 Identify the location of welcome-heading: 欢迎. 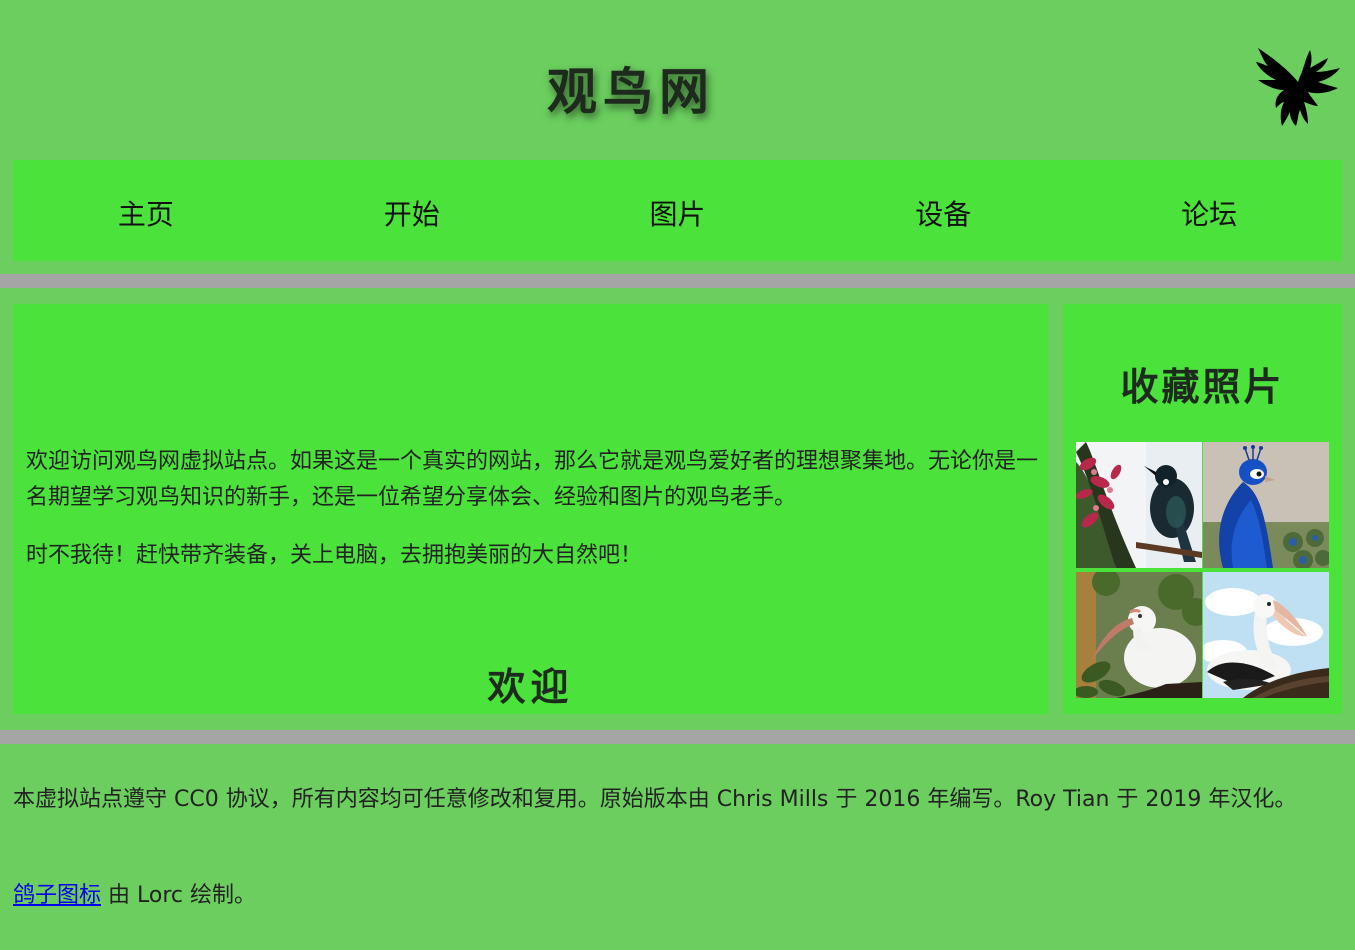
(530, 686).